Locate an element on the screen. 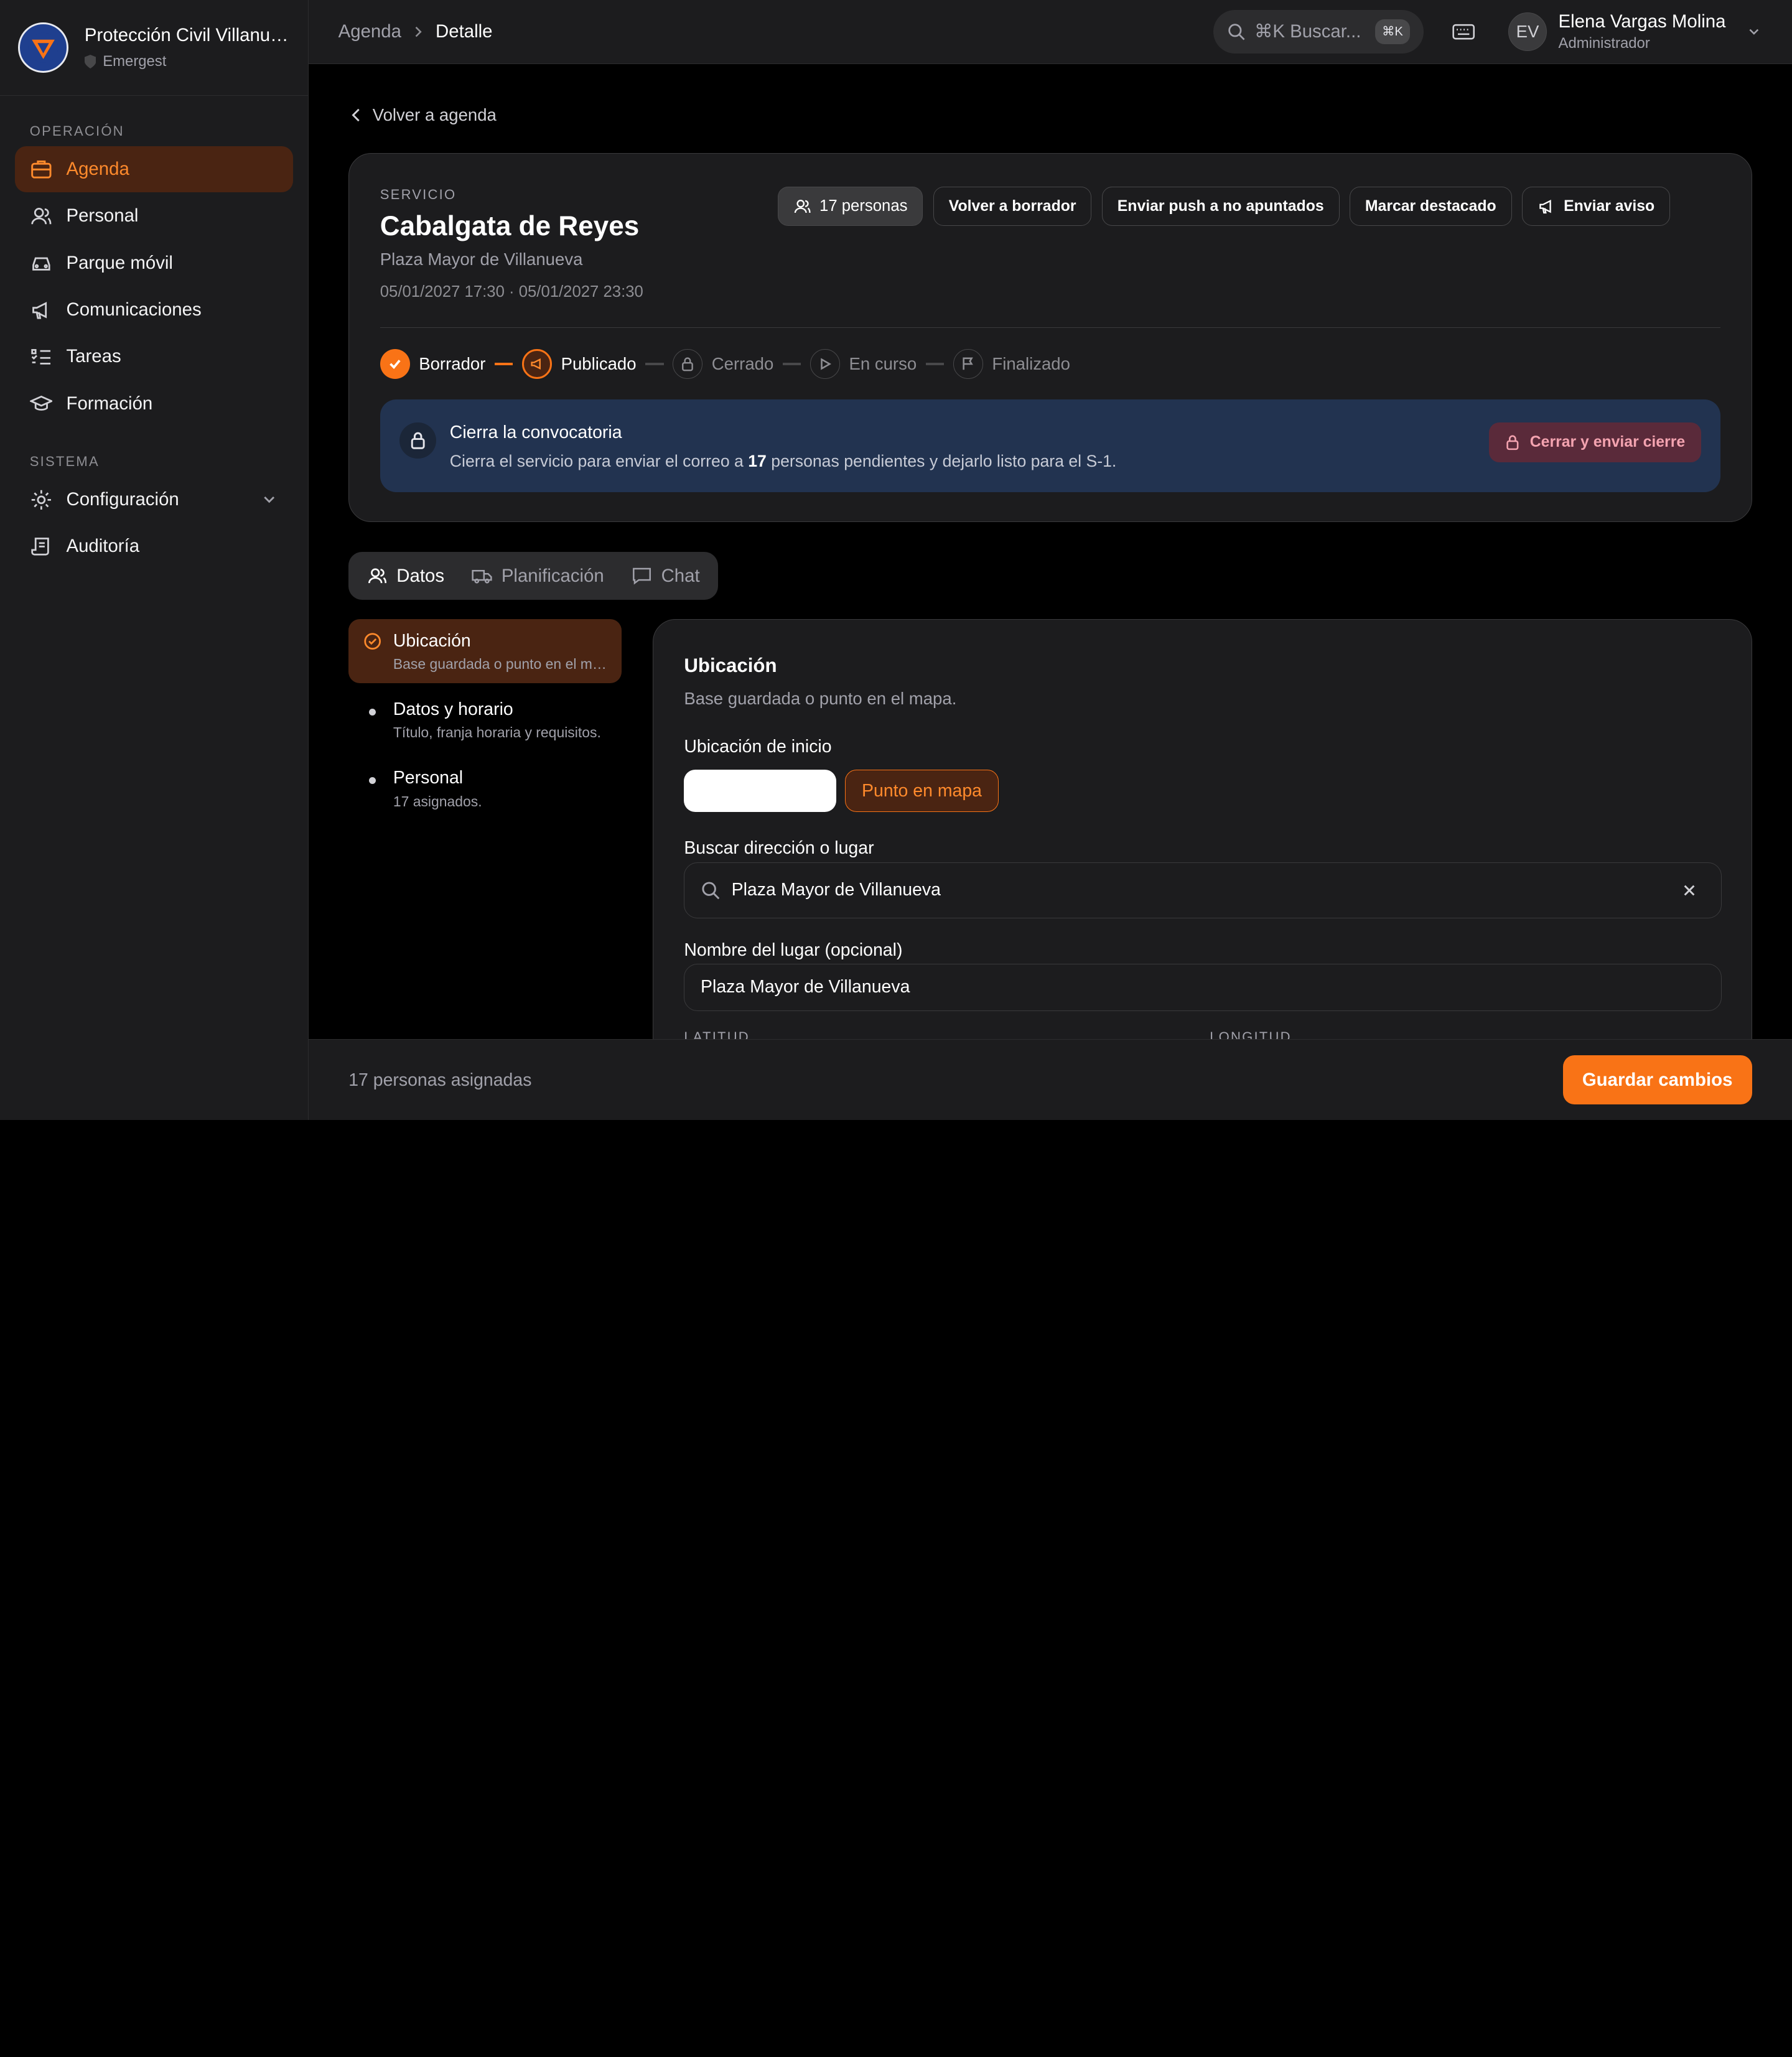 The image size is (1792, 2057). status-step-label: En curso is located at coordinates (883, 364).